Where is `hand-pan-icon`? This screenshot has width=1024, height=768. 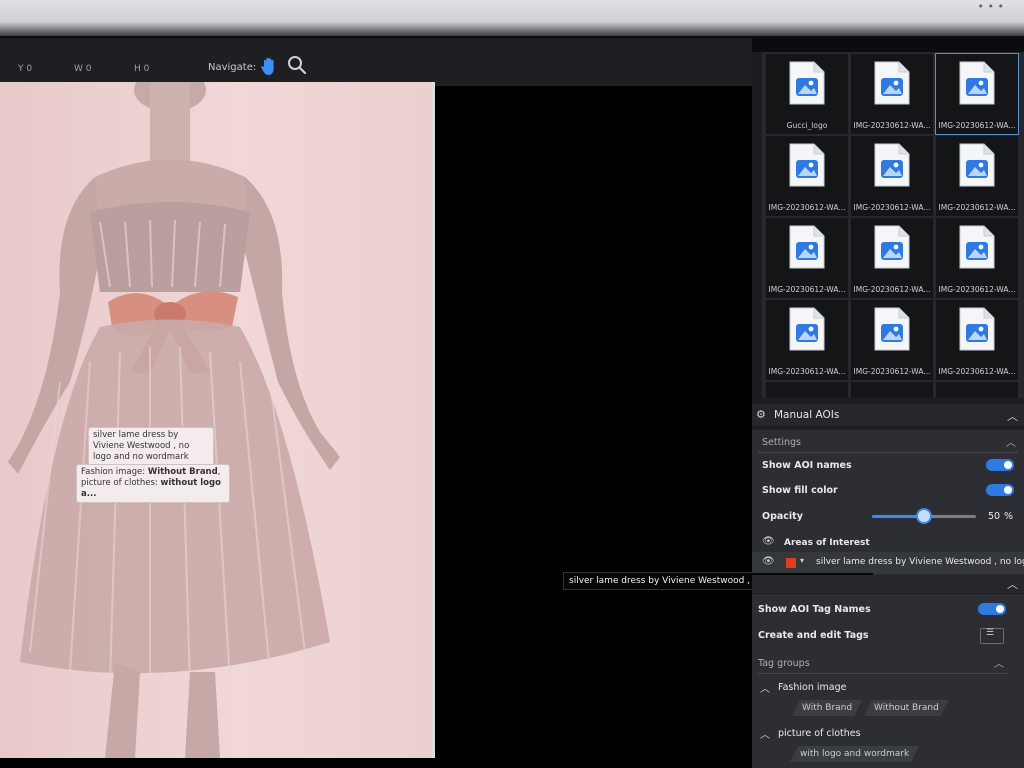
hand-pan-icon is located at coordinates (269, 66).